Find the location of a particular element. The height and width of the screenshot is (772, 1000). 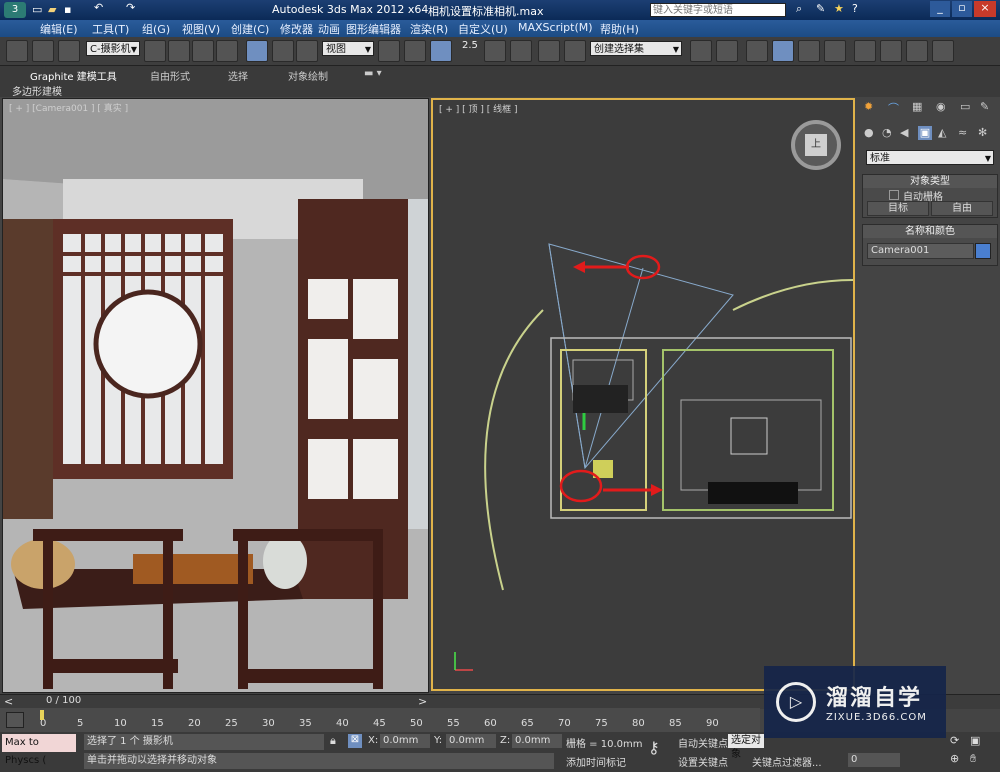

ribbon-options-icon: ▬ ▾ is located at coordinates (373, 73).